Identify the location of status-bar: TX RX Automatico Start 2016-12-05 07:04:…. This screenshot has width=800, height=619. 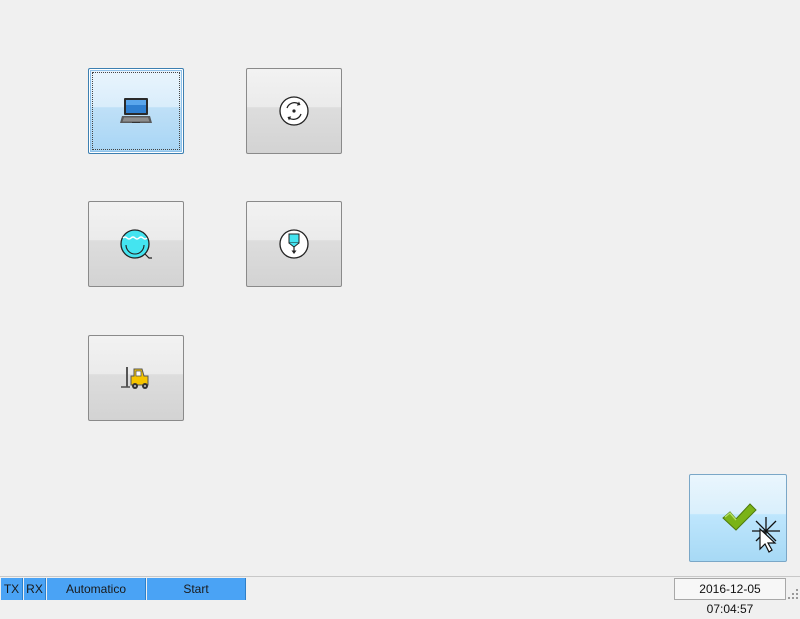
(400, 596).